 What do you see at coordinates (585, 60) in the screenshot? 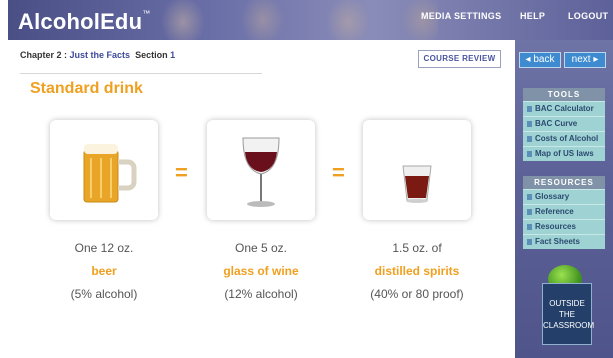
I see `next-button: next ▸` at bounding box center [585, 60].